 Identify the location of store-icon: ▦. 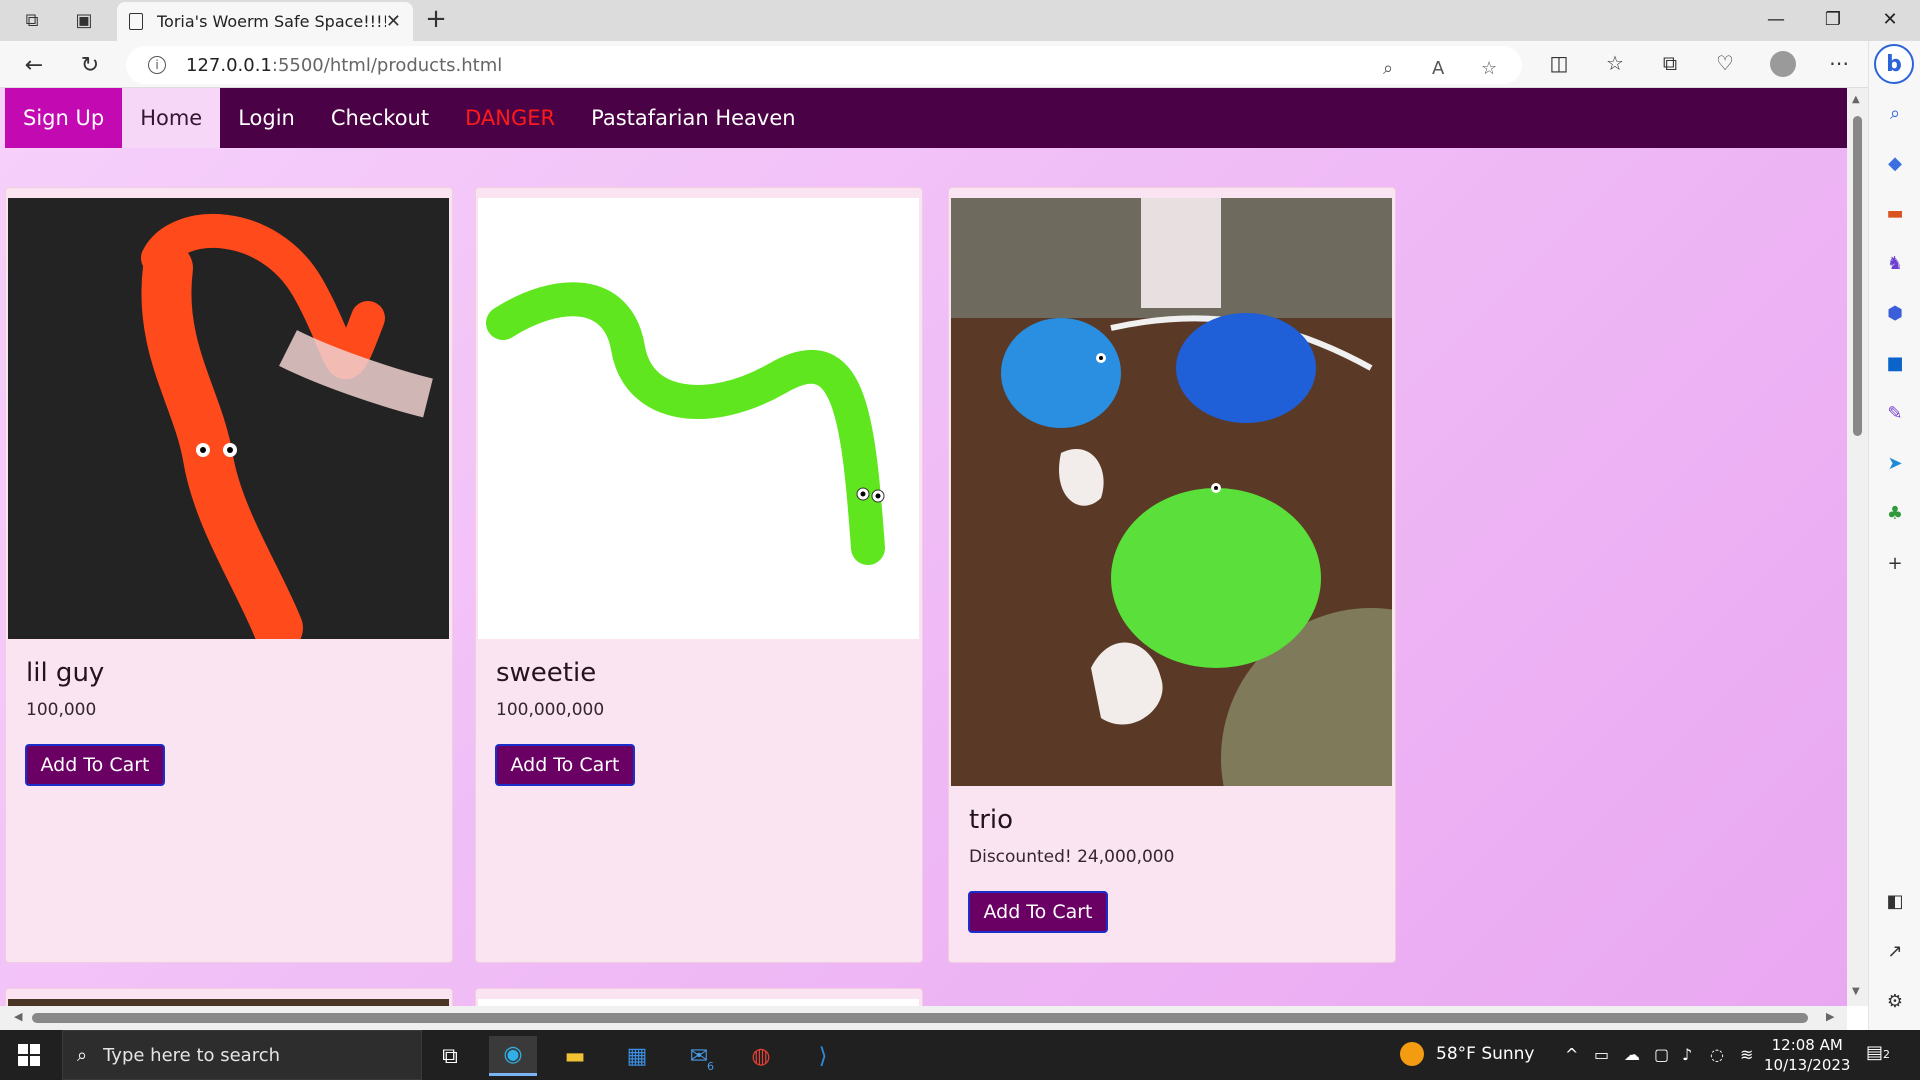
(637, 1056).